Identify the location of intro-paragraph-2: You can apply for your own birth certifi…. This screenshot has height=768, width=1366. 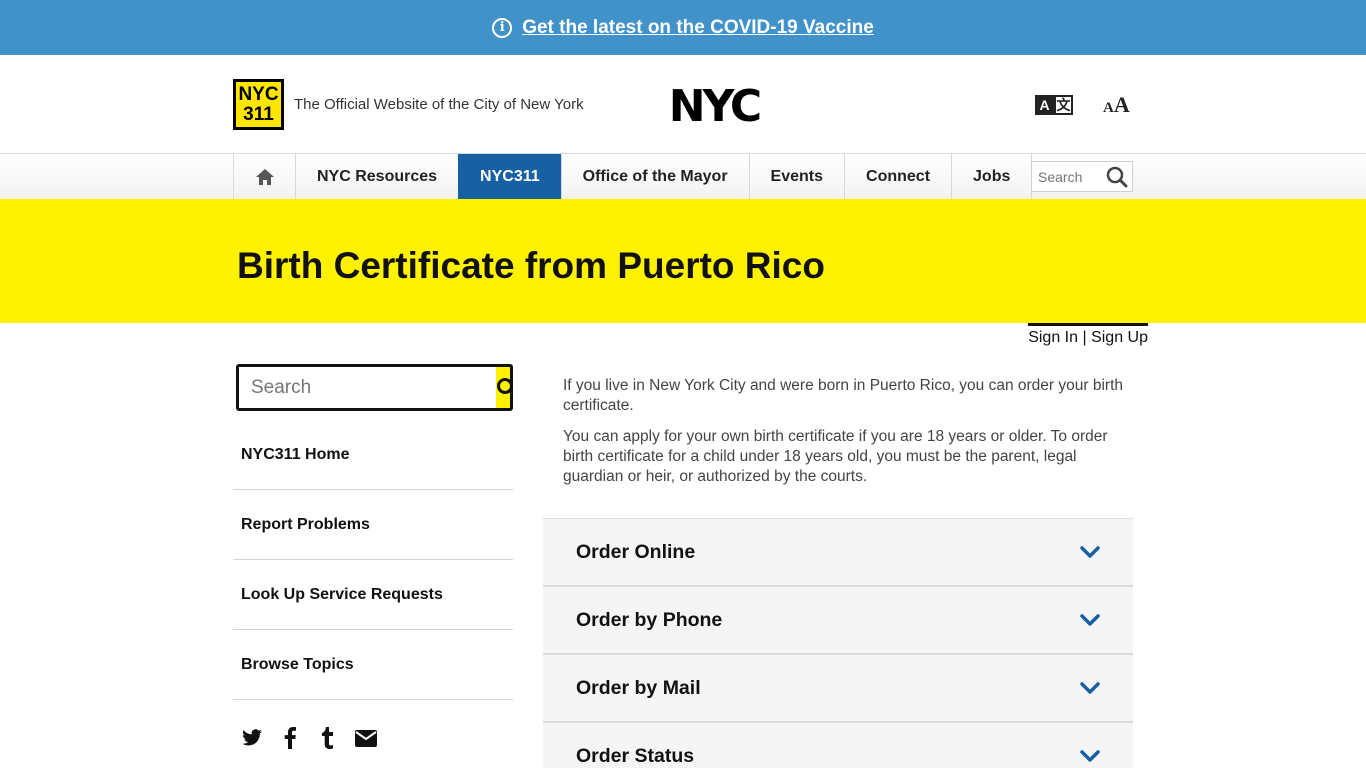
(835, 456).